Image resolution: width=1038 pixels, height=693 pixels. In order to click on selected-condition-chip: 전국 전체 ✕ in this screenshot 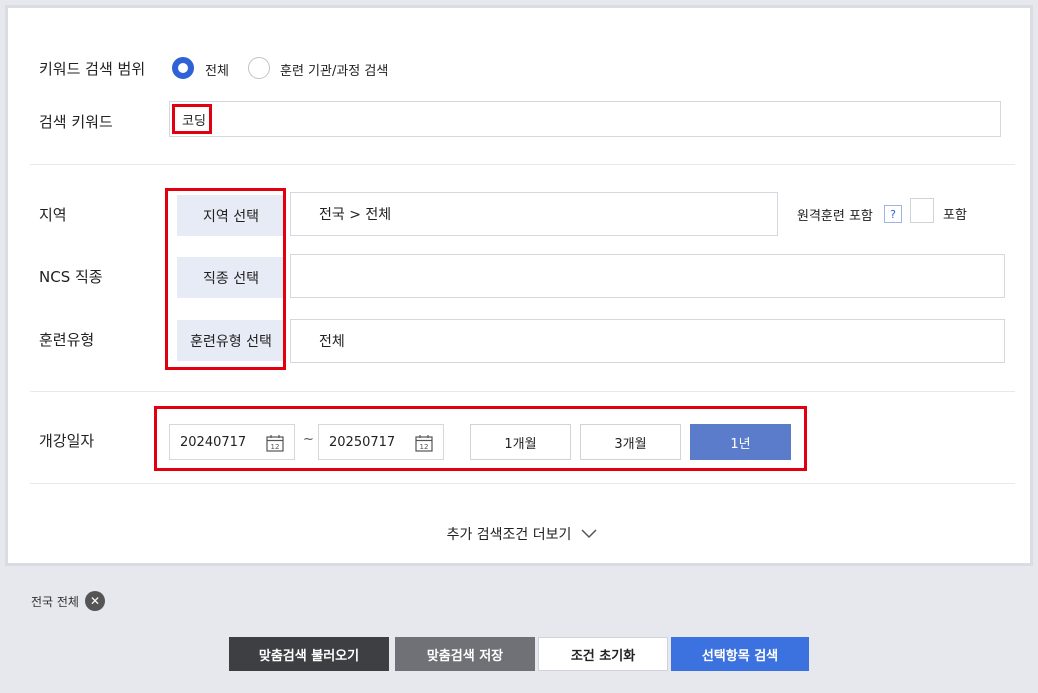, I will do `click(68, 601)`.